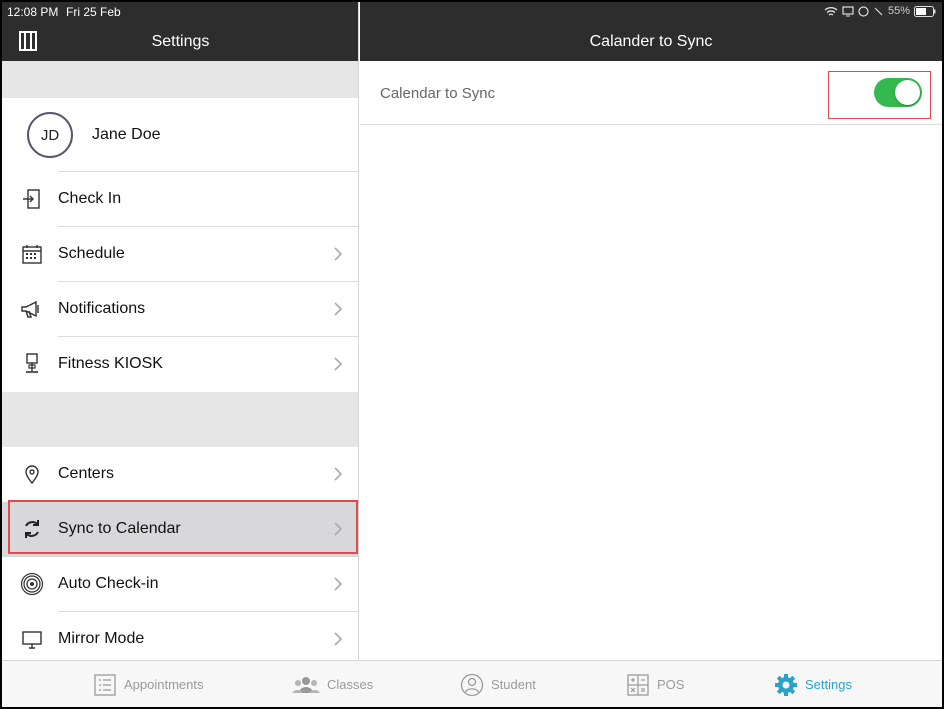 The image size is (944, 709). I want to click on sidebar-item-schedule: Schedule, so click(180, 254).